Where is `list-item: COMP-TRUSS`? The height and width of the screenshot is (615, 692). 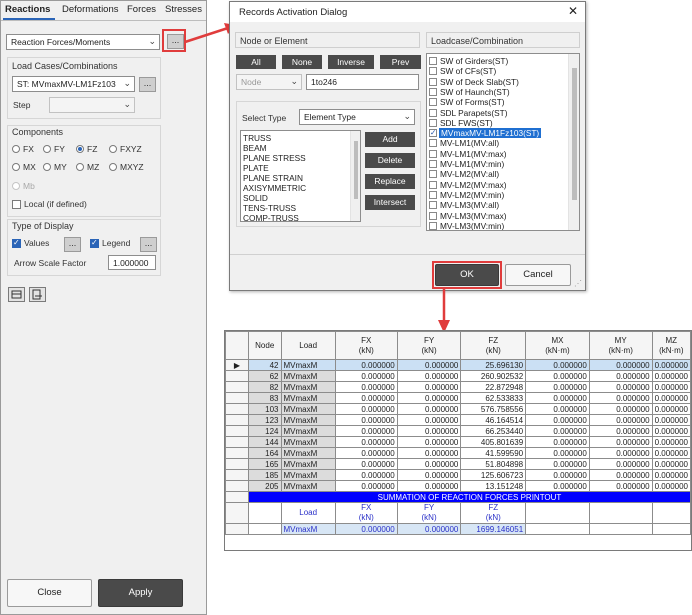
list-item: COMP-TRUSS is located at coordinates (271, 217).